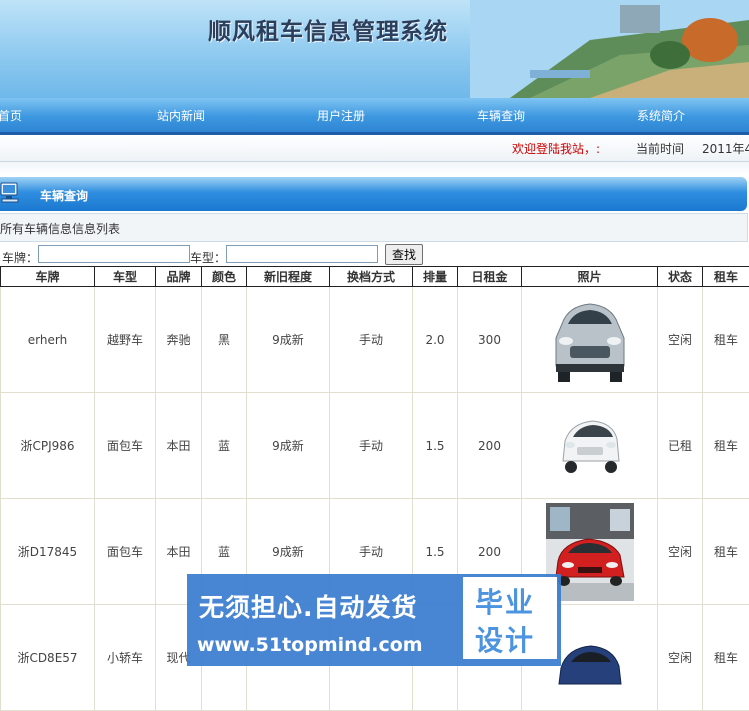 The height and width of the screenshot is (711, 749). Describe the element at coordinates (48, 446) in the screenshot. I see `cell-plate: 浙CPJ986` at that location.